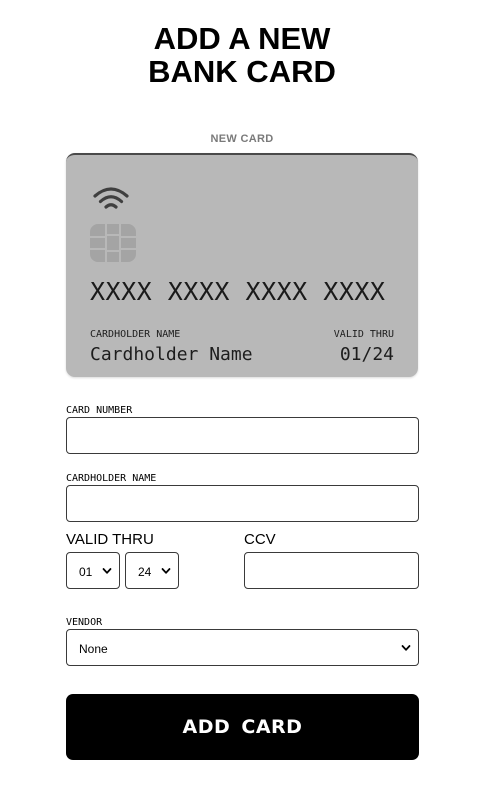 This screenshot has width=500, height=794. I want to click on page-title: ADD A NEW BANK CARD, so click(242, 55).